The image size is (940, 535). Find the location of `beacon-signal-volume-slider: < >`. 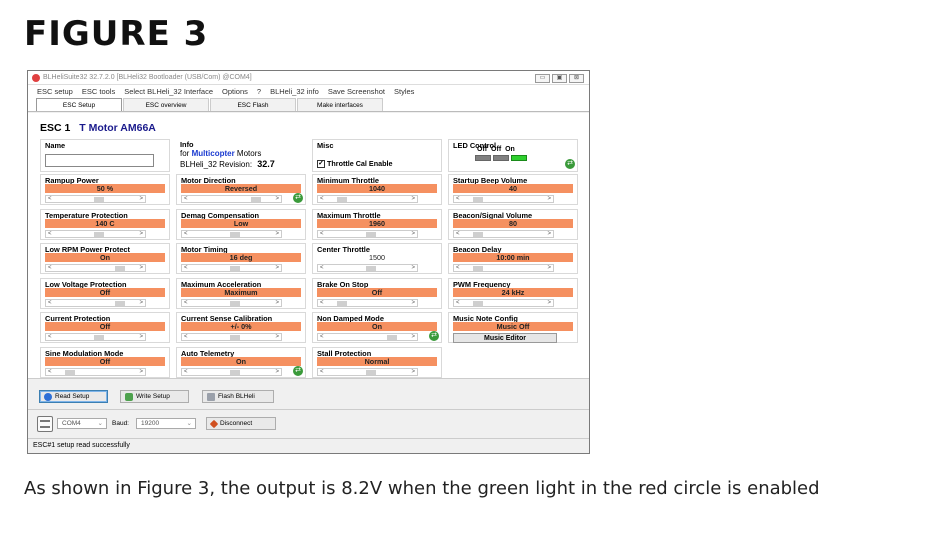

beacon-signal-volume-slider: < > is located at coordinates (503, 233).